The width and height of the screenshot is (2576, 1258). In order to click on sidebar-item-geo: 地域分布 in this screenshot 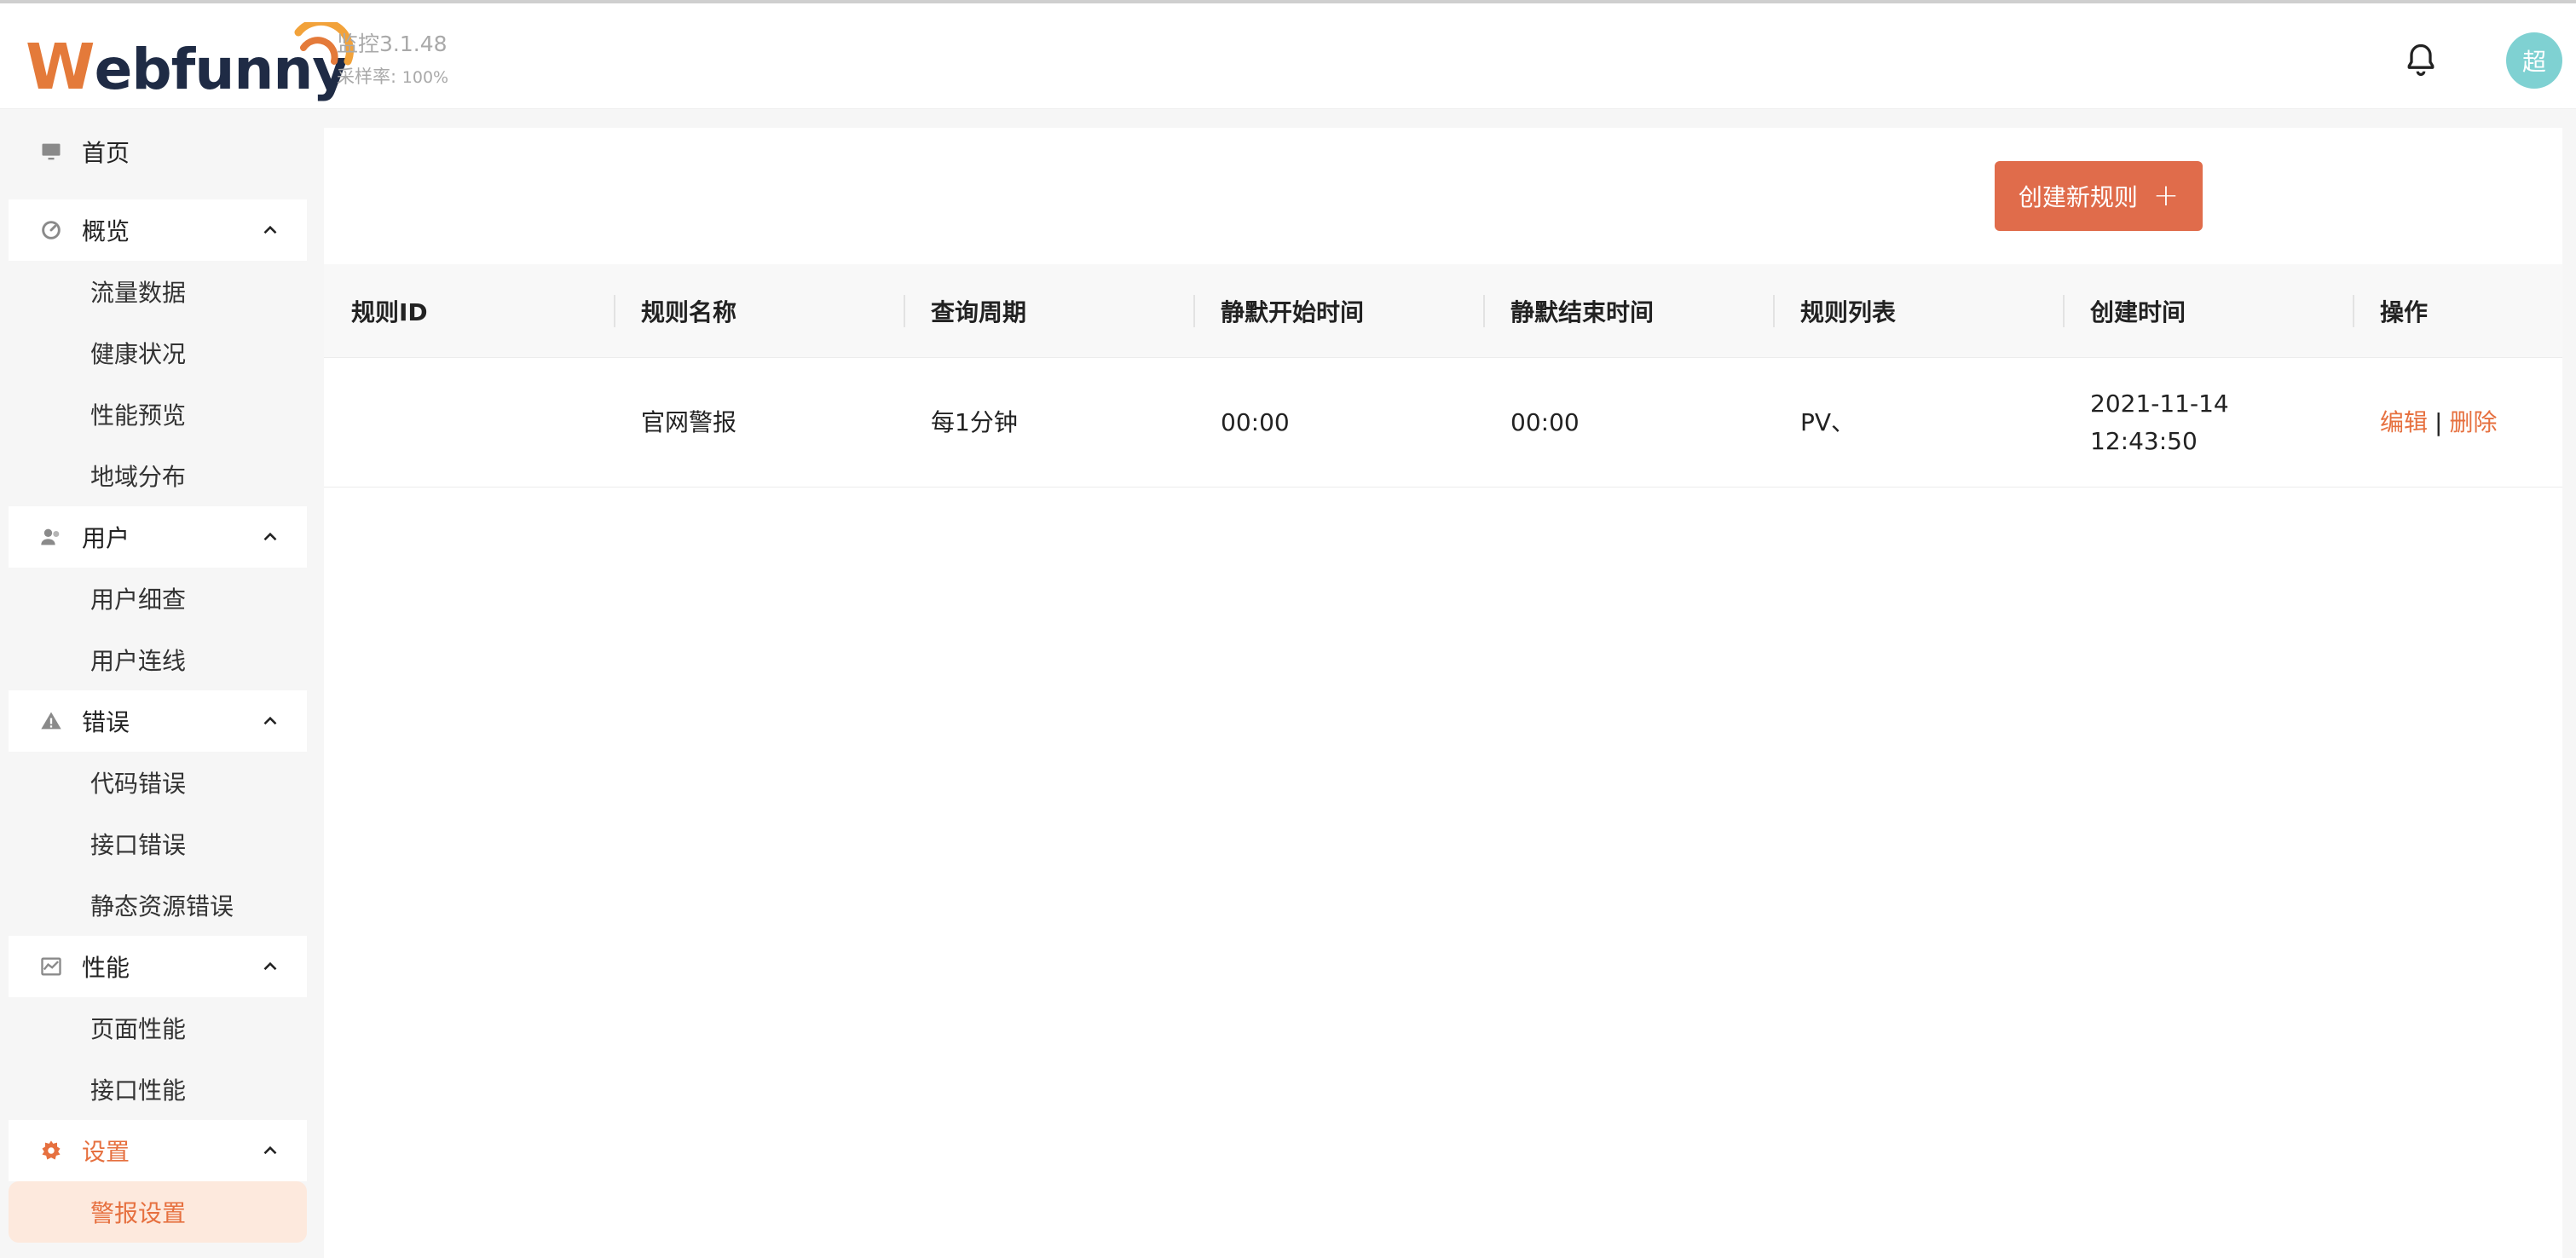, I will do `click(158, 476)`.